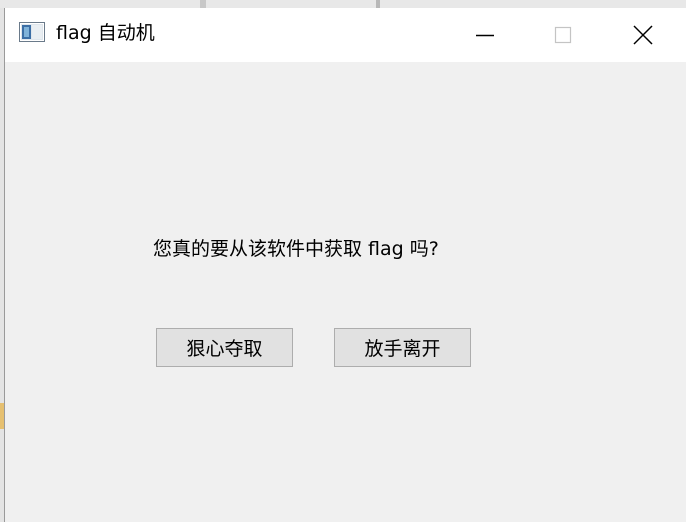 The height and width of the screenshot is (522, 686). Describe the element at coordinates (32, 32) in the screenshot. I see `app-window-icon` at that location.